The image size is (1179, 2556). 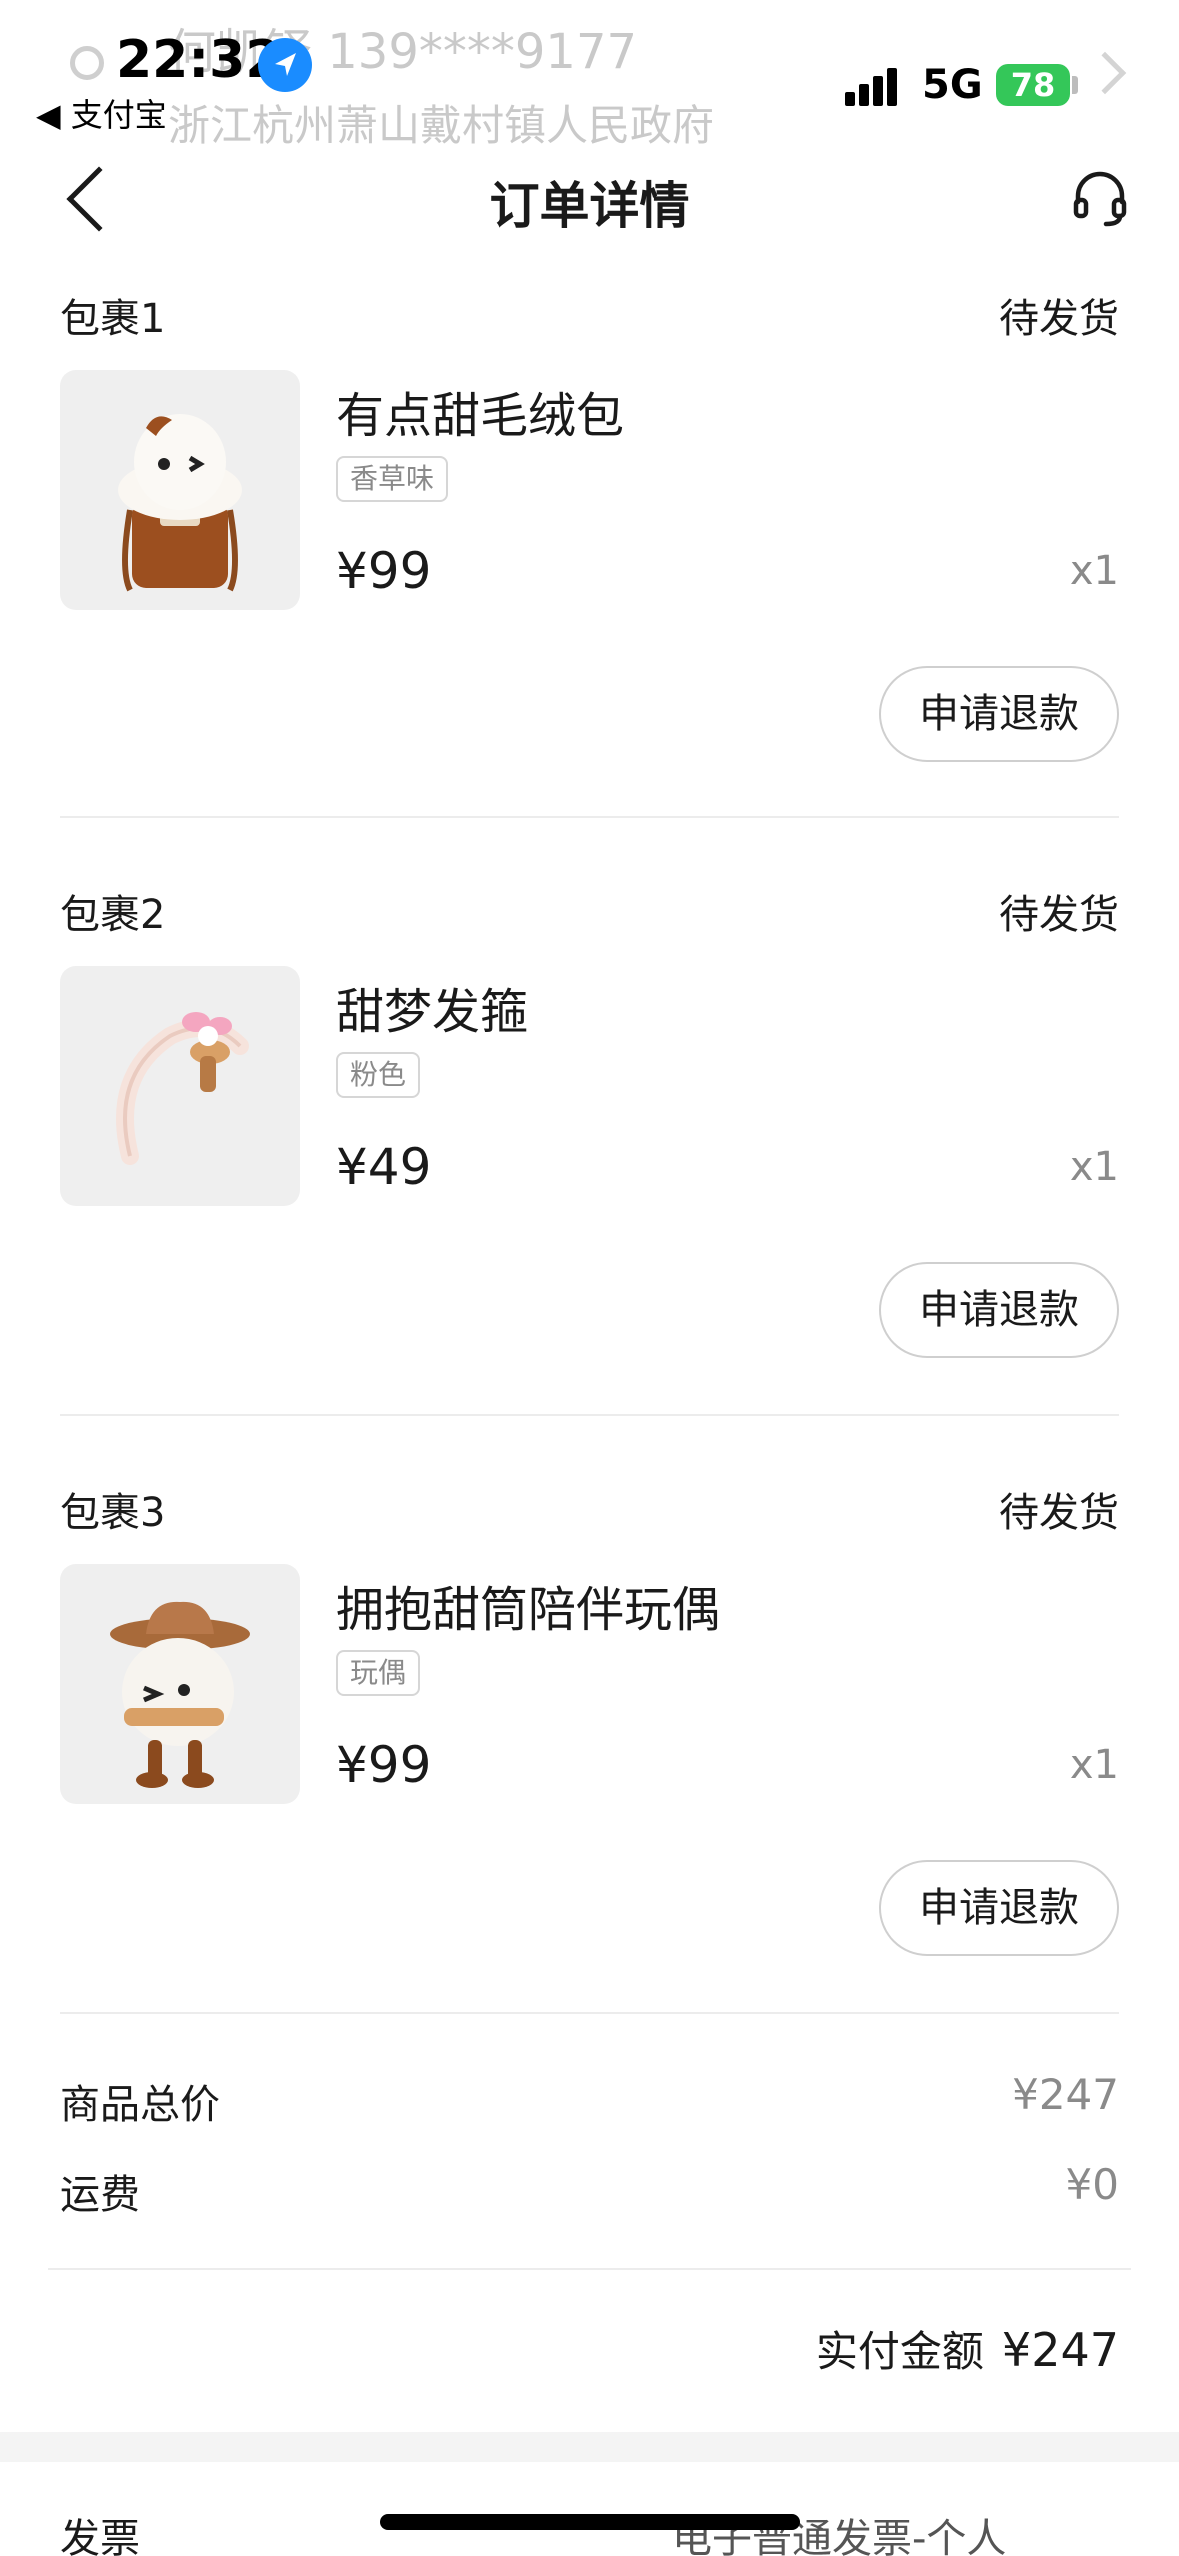 I want to click on product-variant-tag: 香草味, so click(x=392, y=479).